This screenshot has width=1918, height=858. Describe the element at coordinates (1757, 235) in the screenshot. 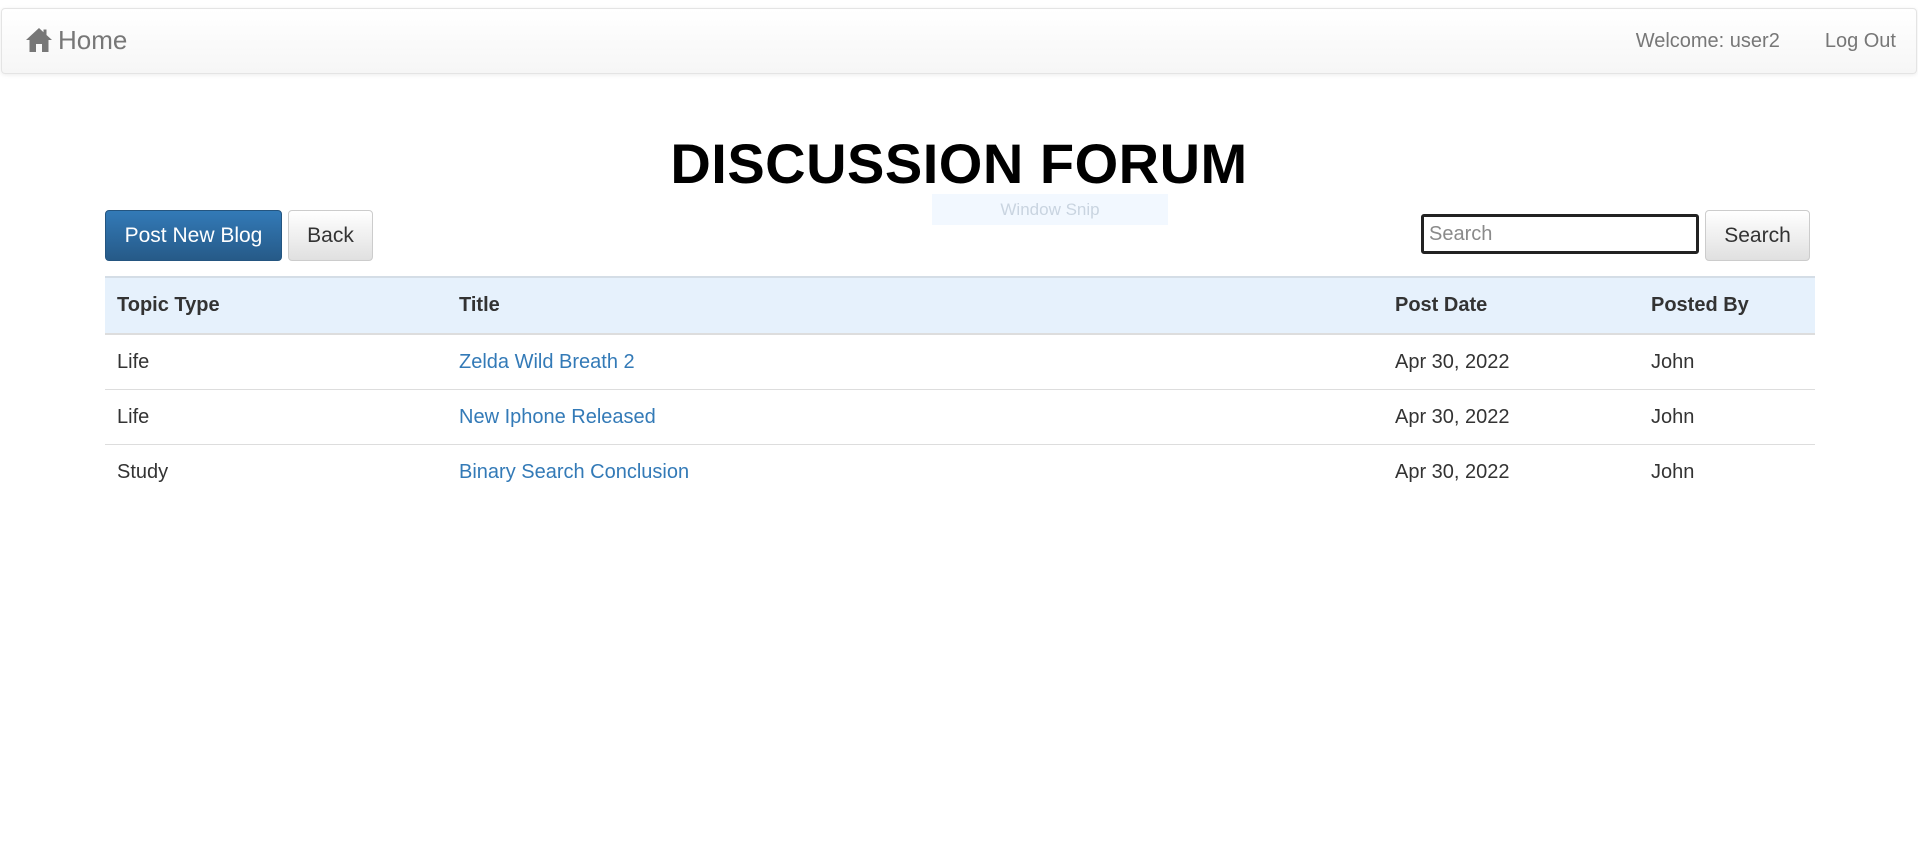

I see `search-button: Search` at that location.